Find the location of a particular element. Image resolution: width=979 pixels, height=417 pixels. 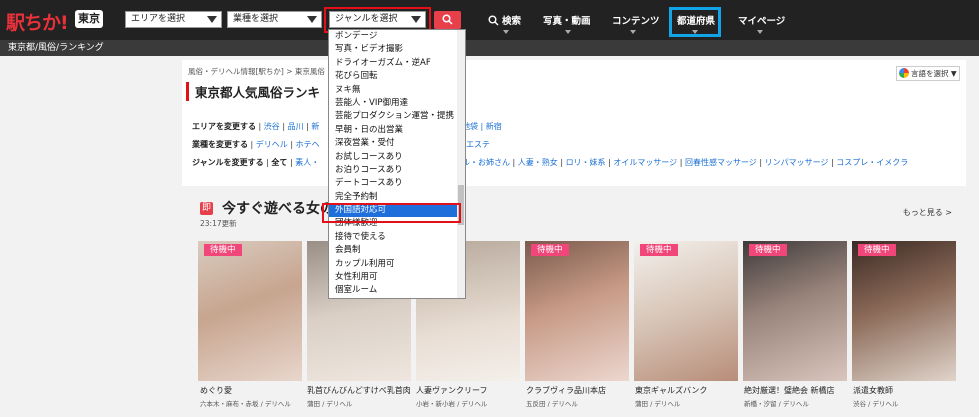

dropdown-option: 接待で使える is located at coordinates (397, 237).